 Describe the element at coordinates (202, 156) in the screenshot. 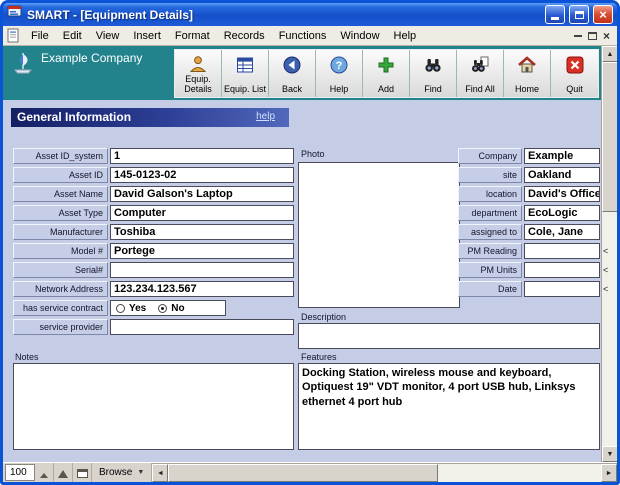

I see `asset-id-system-input: 1` at that location.